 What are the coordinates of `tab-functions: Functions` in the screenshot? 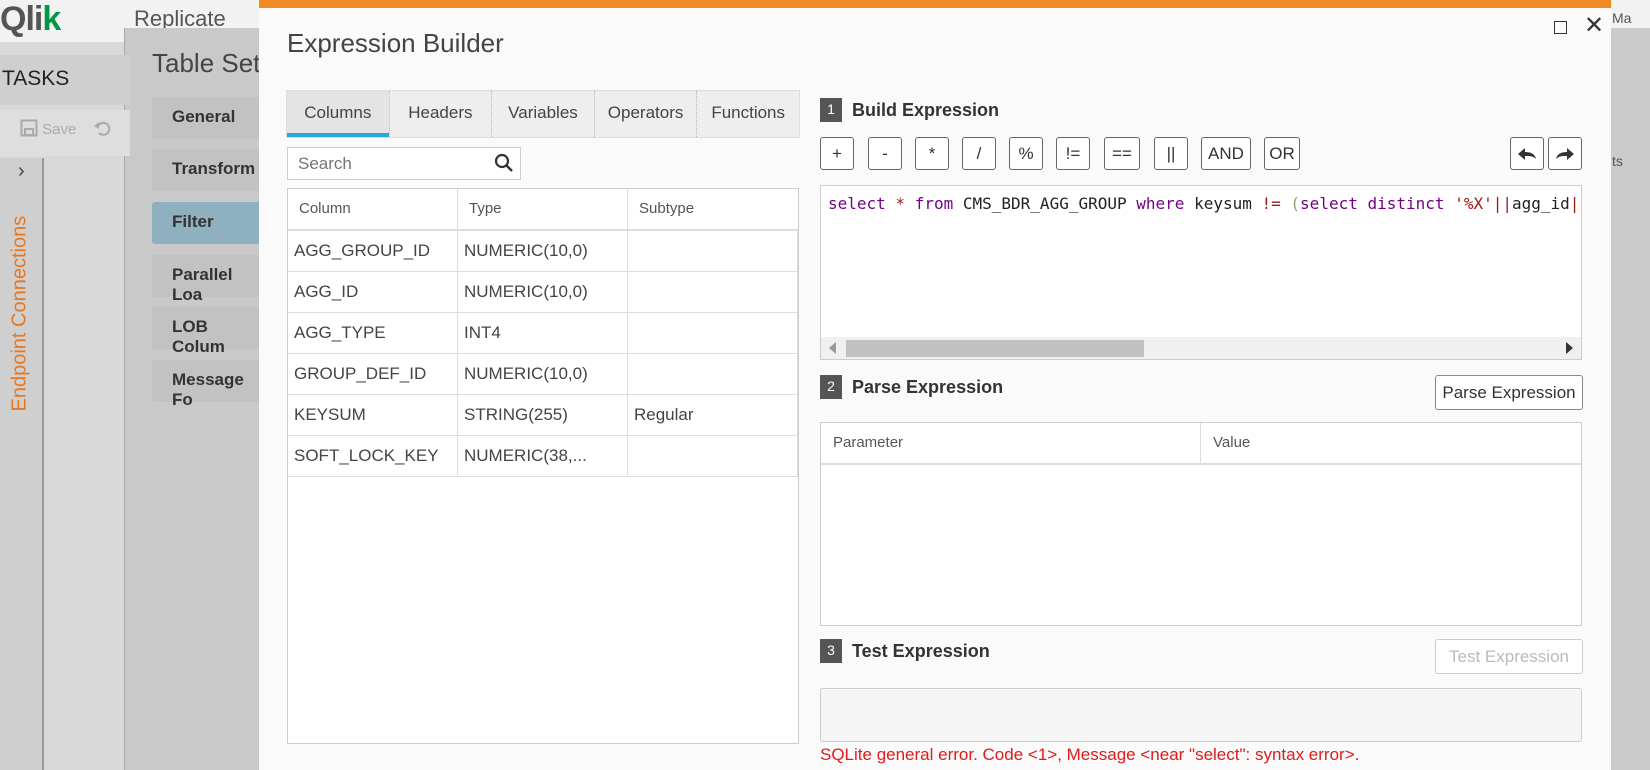 It's located at (747, 114).